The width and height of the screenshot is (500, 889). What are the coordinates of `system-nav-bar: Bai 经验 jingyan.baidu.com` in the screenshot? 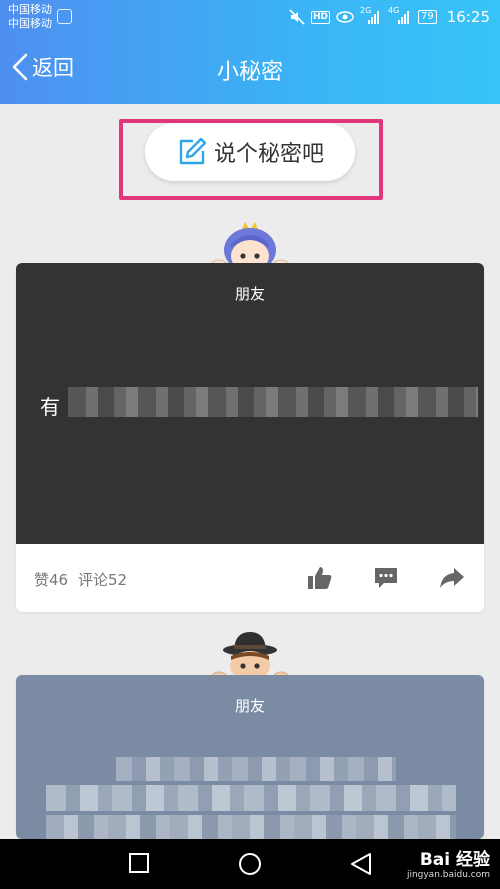 It's located at (250, 864).